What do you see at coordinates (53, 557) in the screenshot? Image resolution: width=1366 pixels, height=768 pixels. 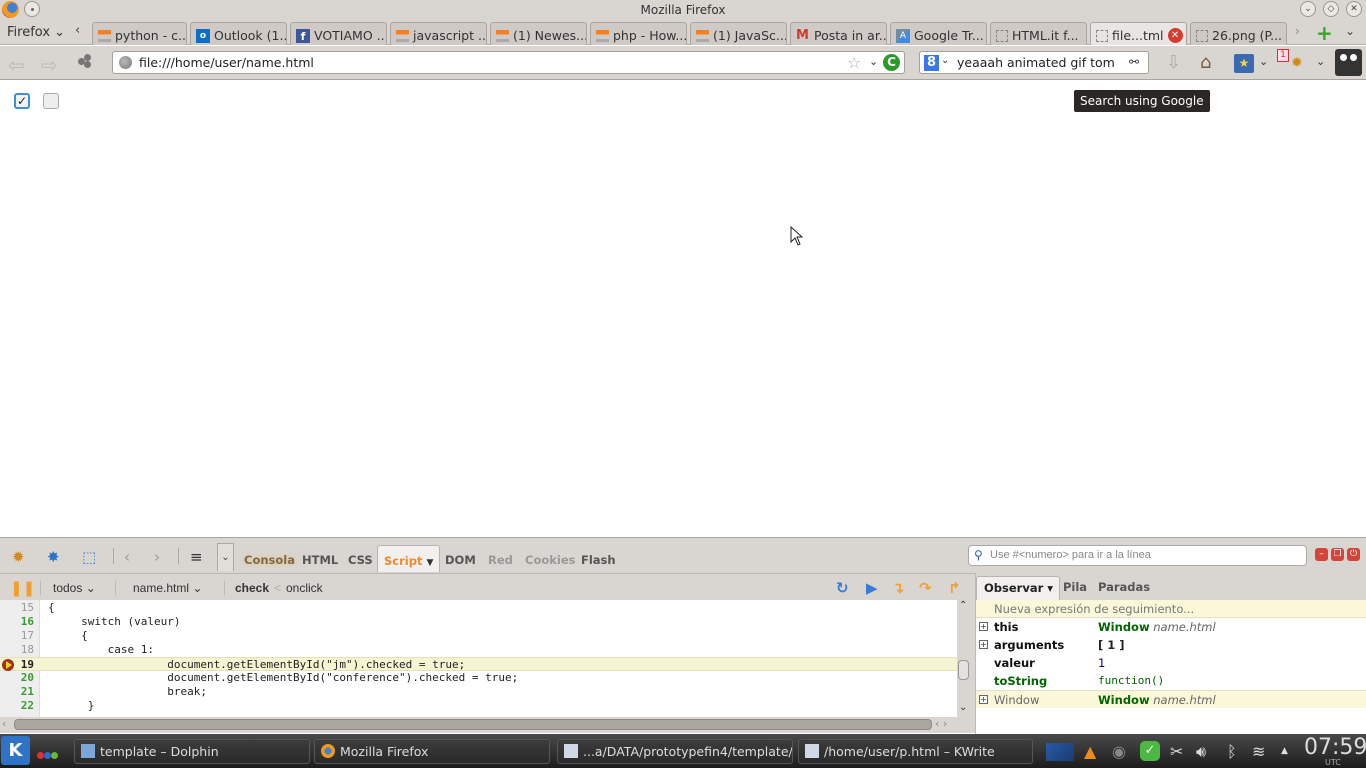 I see `inspect-bug-icon: ✸` at bounding box center [53, 557].